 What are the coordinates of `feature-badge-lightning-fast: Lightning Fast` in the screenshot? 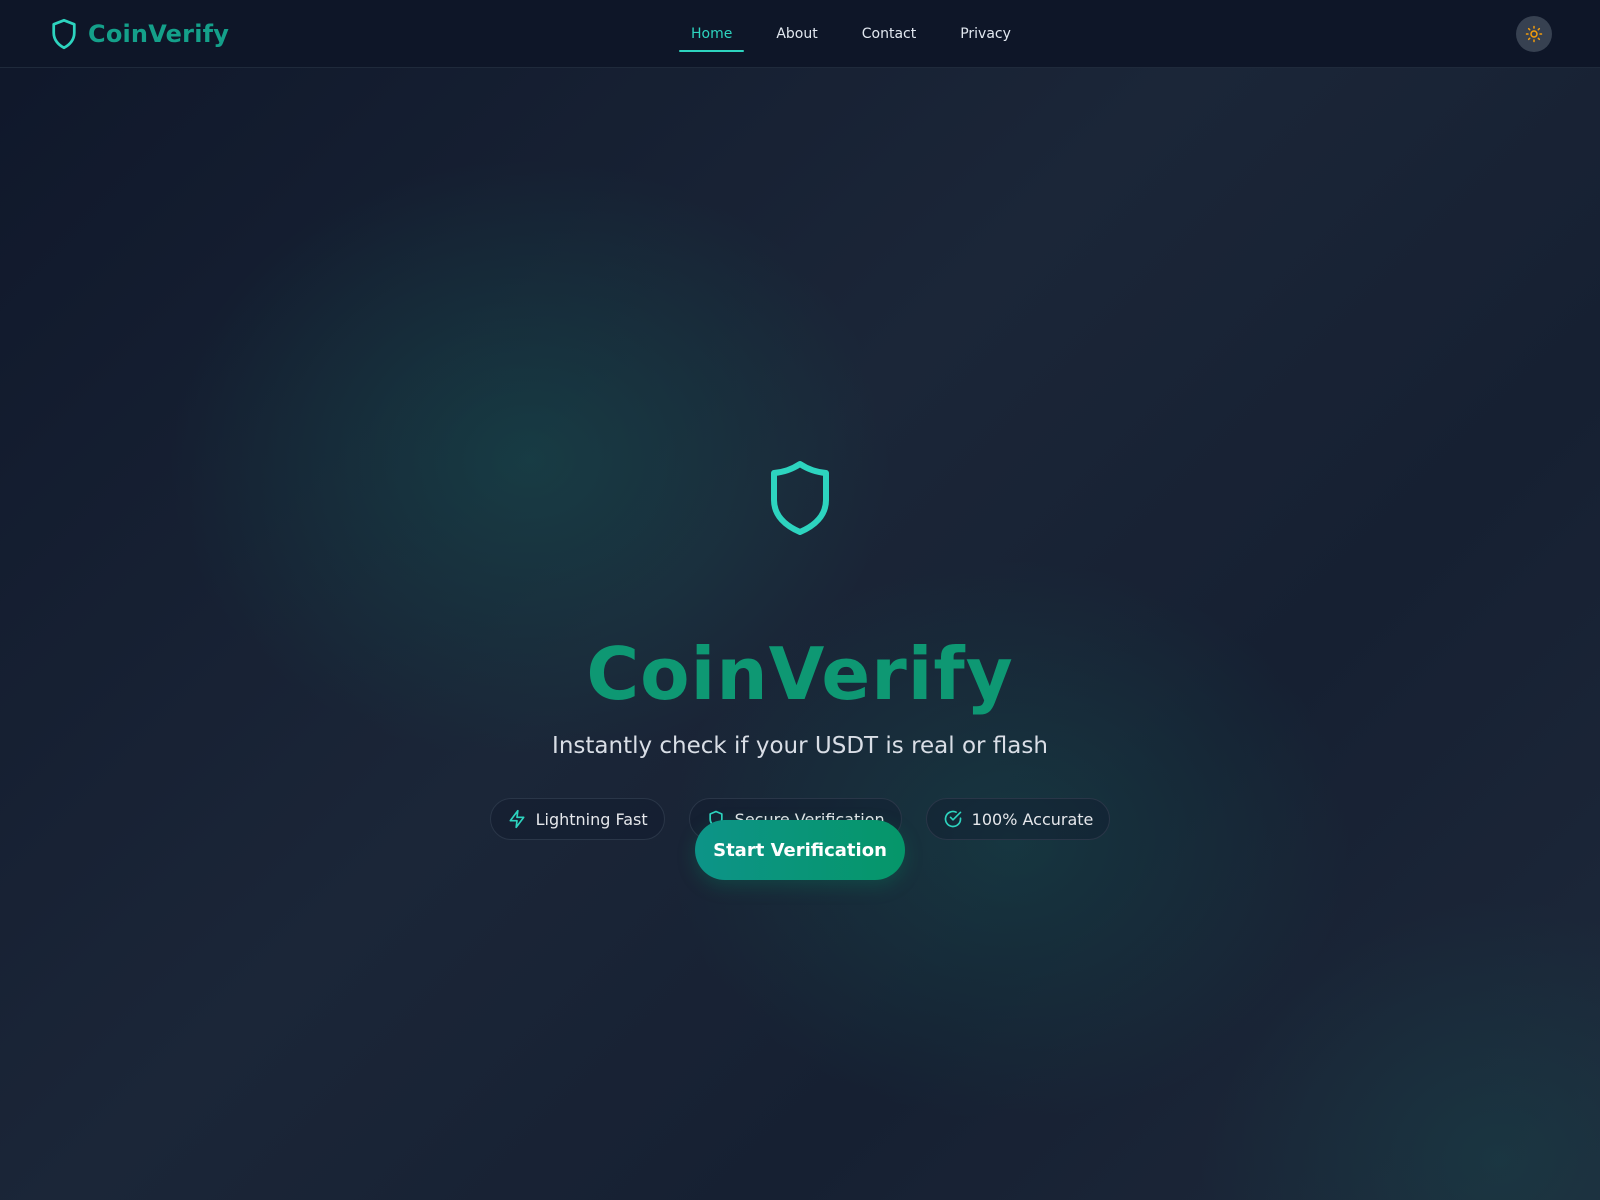 It's located at (577, 819).